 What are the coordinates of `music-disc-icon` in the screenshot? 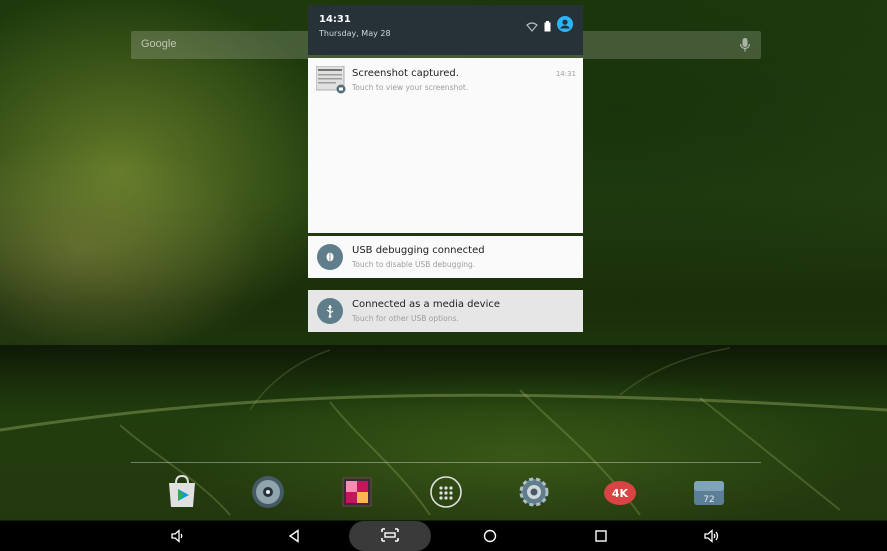 It's located at (268, 492).